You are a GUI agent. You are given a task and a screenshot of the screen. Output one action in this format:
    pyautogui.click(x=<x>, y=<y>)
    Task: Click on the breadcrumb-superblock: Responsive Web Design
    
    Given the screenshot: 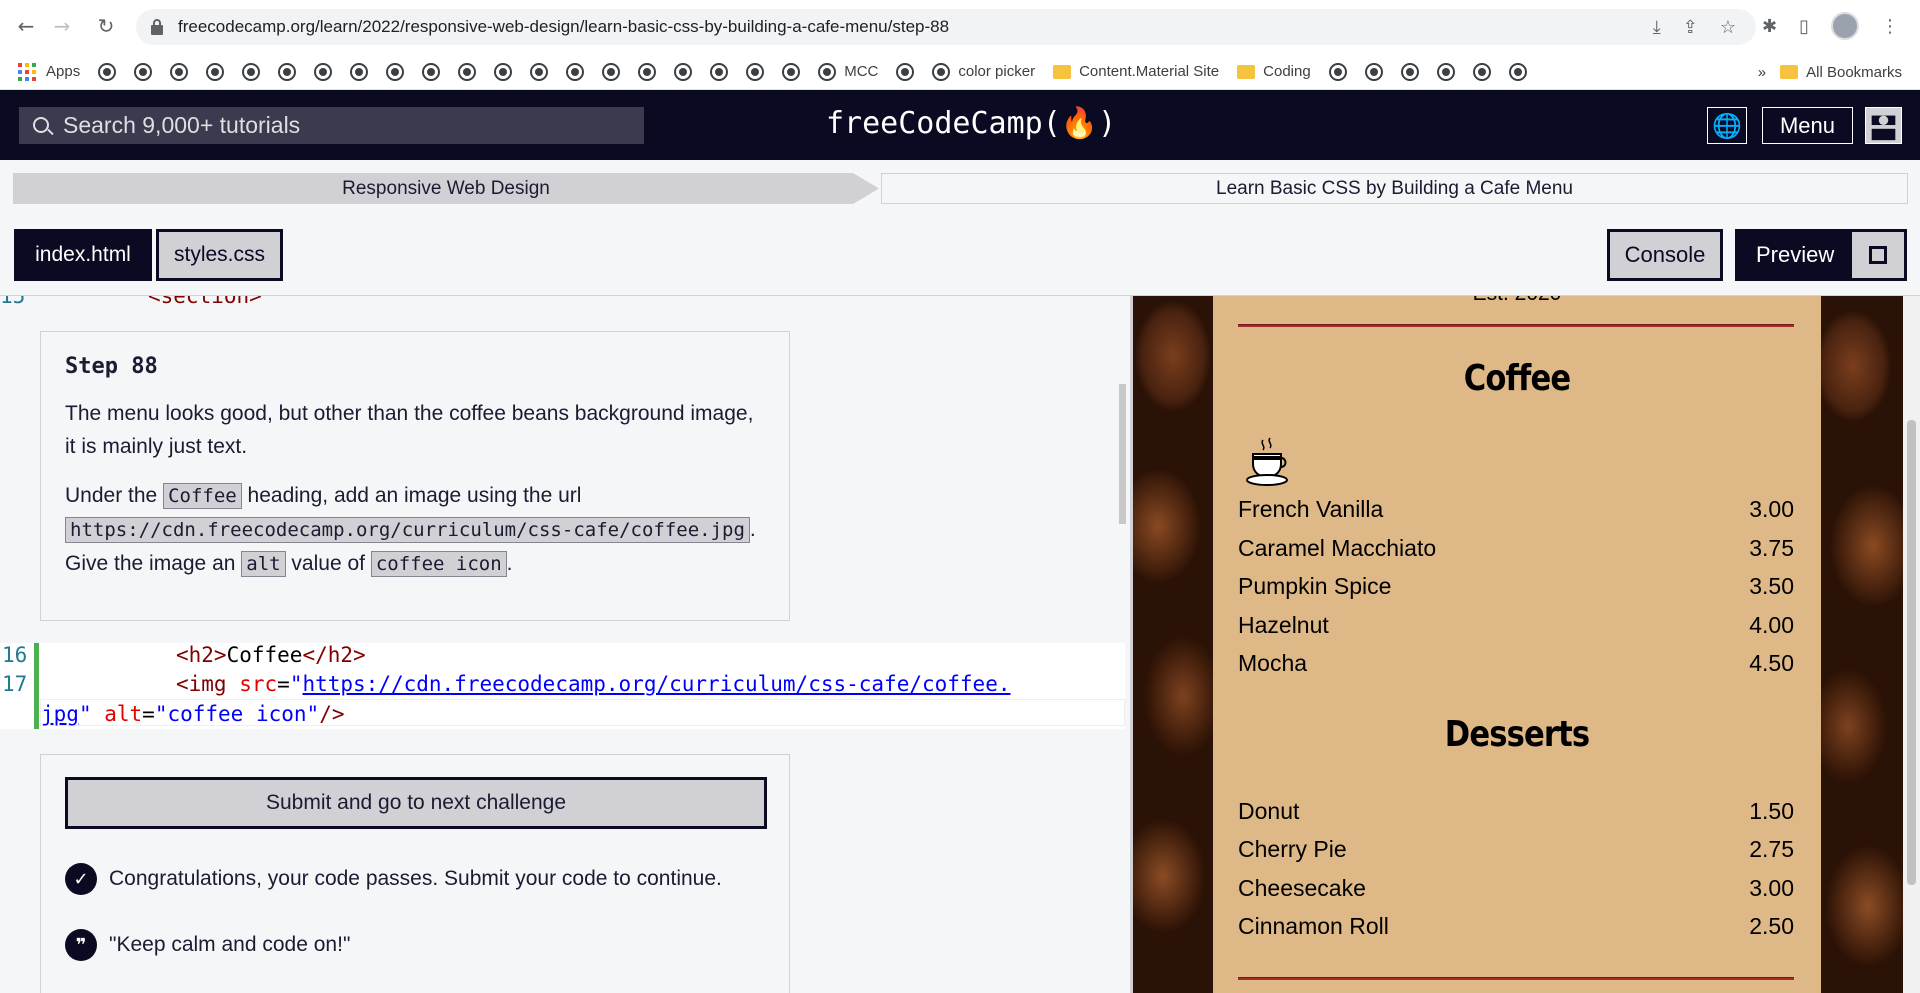 What is the action you would take?
    pyautogui.click(x=446, y=188)
    